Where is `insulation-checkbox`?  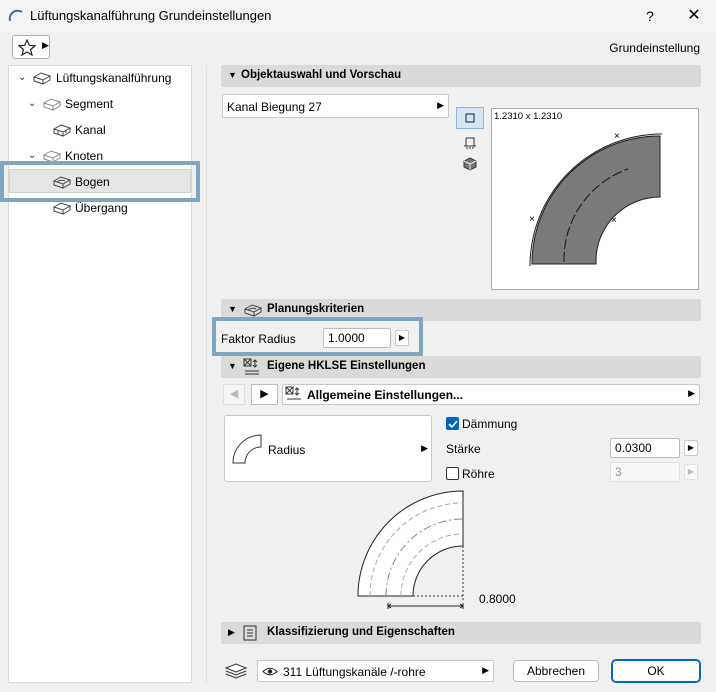 insulation-checkbox is located at coordinates (452, 423).